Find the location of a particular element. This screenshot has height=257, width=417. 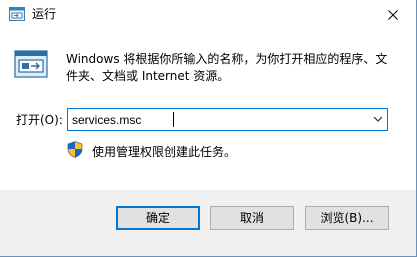

ok-button: 确定 is located at coordinates (158, 218).